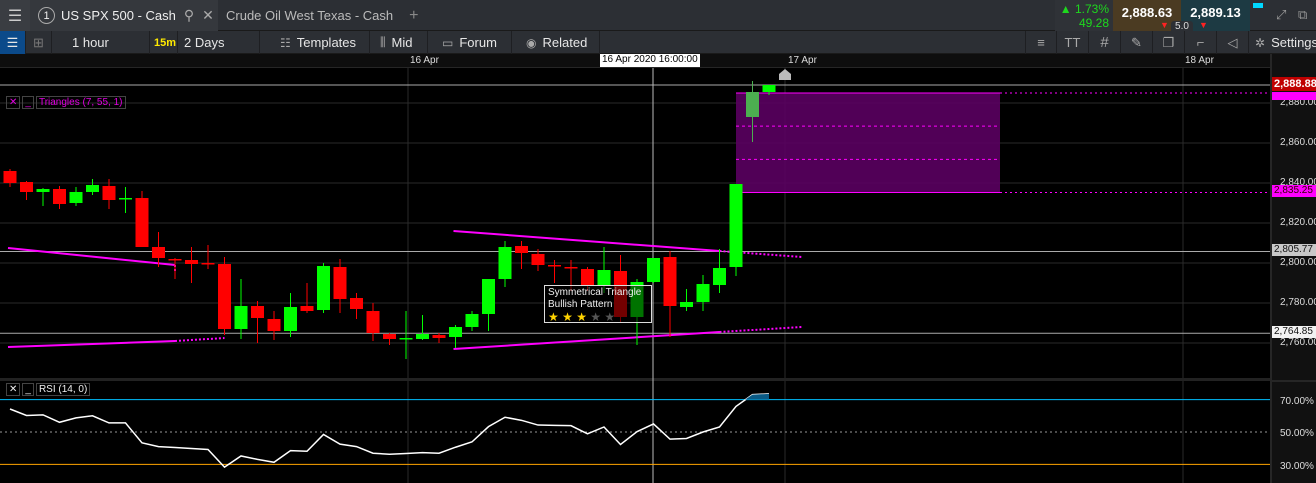  Describe the element at coordinates (285, 42) in the screenshot. I see `sliders-icon: ☷` at that location.